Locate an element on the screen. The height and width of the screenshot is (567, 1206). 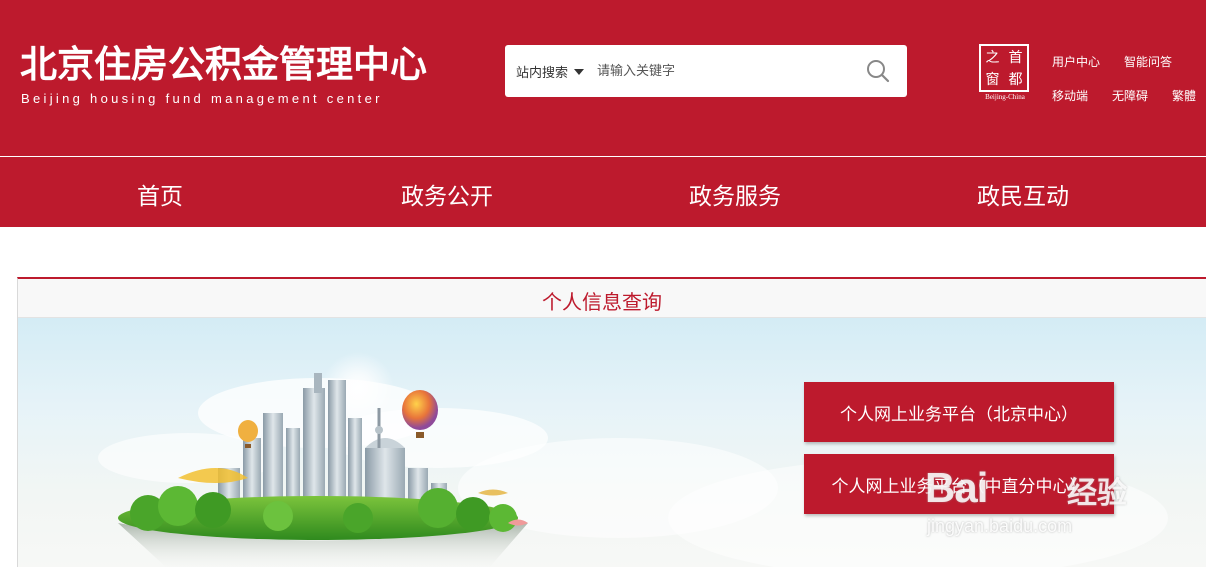
personal-platform-beijing-button: 个人网上业务平台（北京中心） is located at coordinates (959, 412).